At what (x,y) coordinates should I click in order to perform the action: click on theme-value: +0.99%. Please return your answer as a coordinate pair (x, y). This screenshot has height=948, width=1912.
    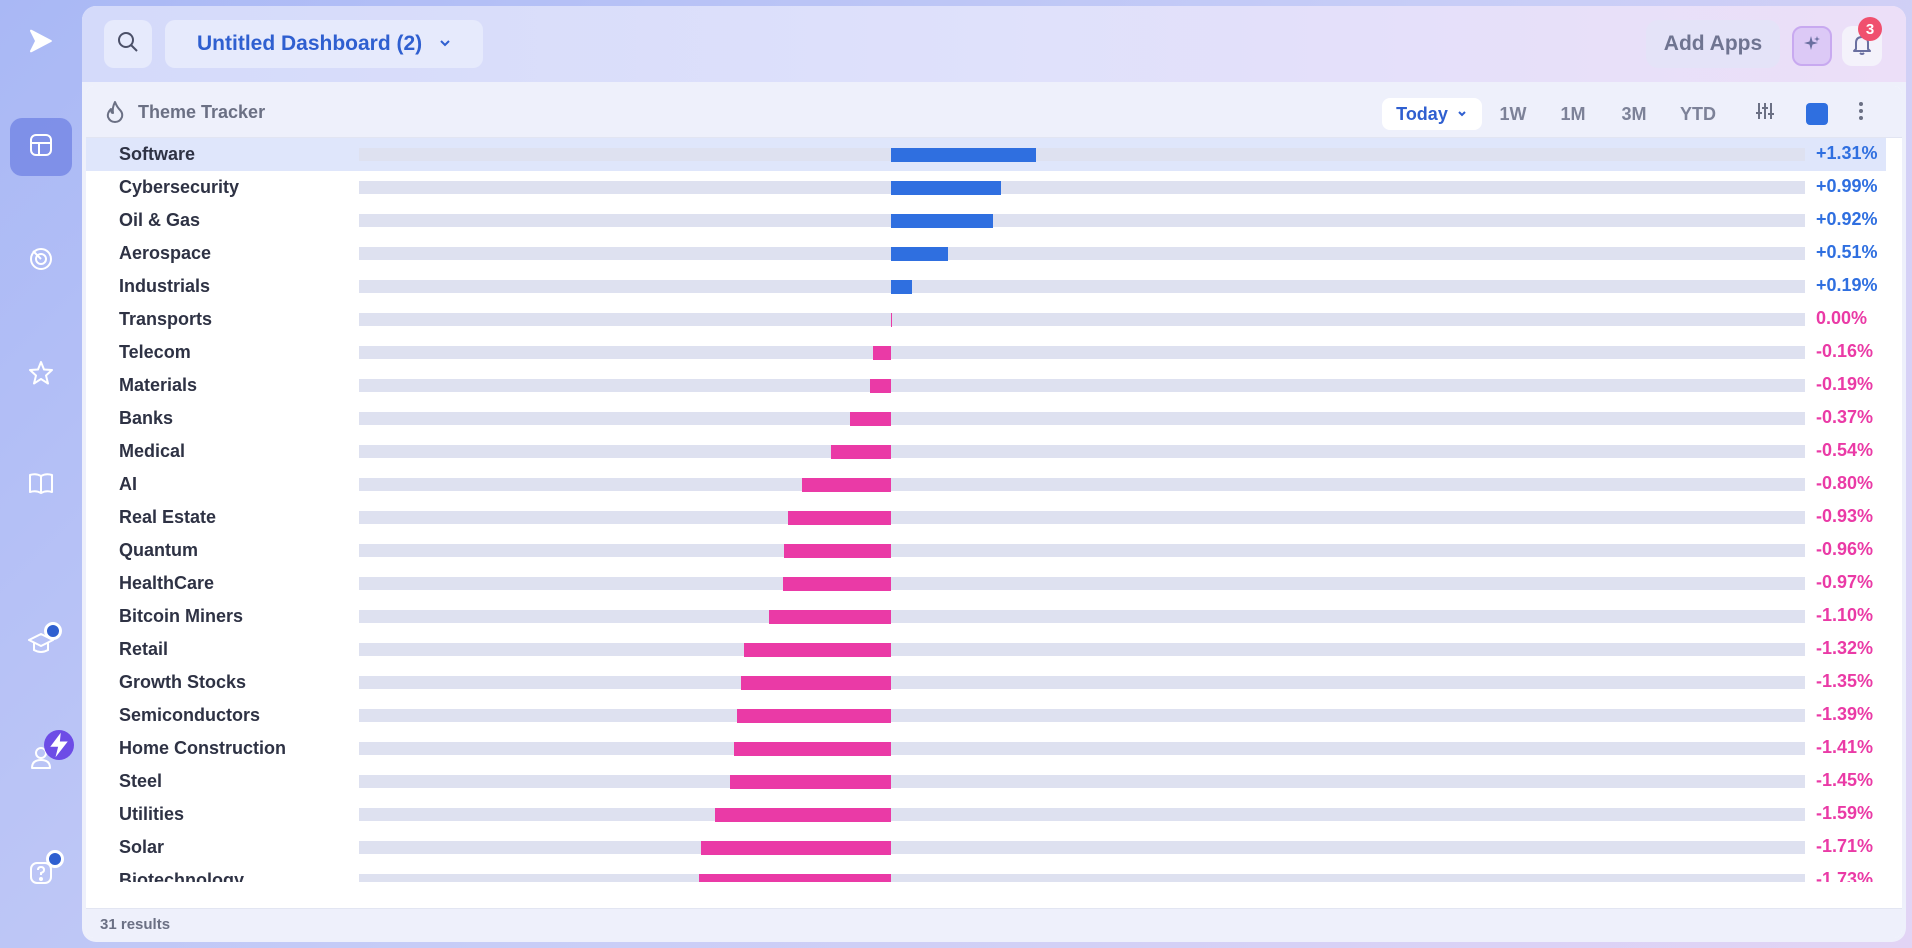
    Looking at the image, I should click on (1847, 186).